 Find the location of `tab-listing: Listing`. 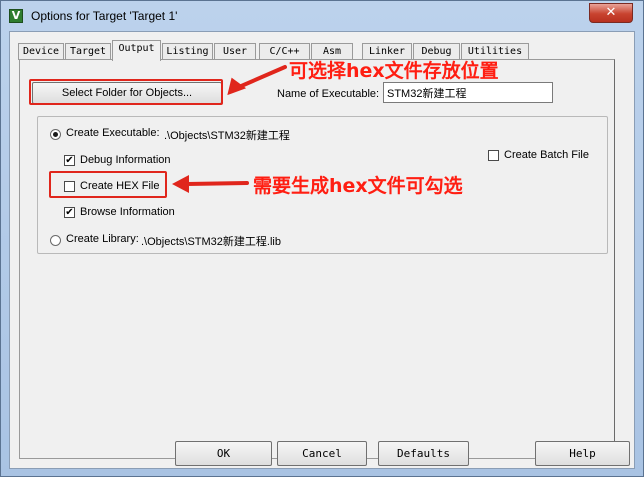

tab-listing: Listing is located at coordinates (187, 51).